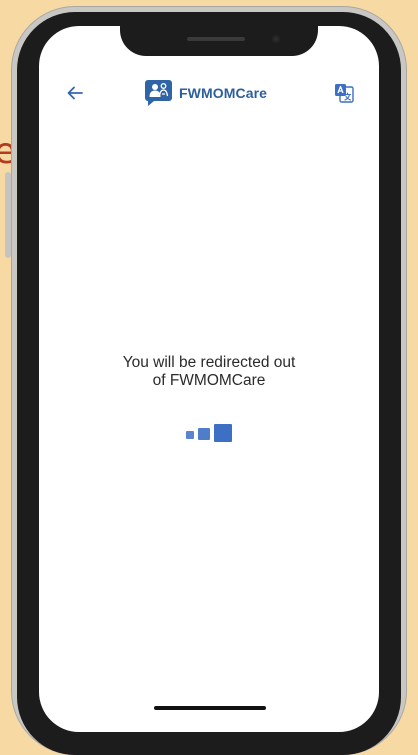 The height and width of the screenshot is (755, 418). I want to click on front-camera, so click(276, 39).